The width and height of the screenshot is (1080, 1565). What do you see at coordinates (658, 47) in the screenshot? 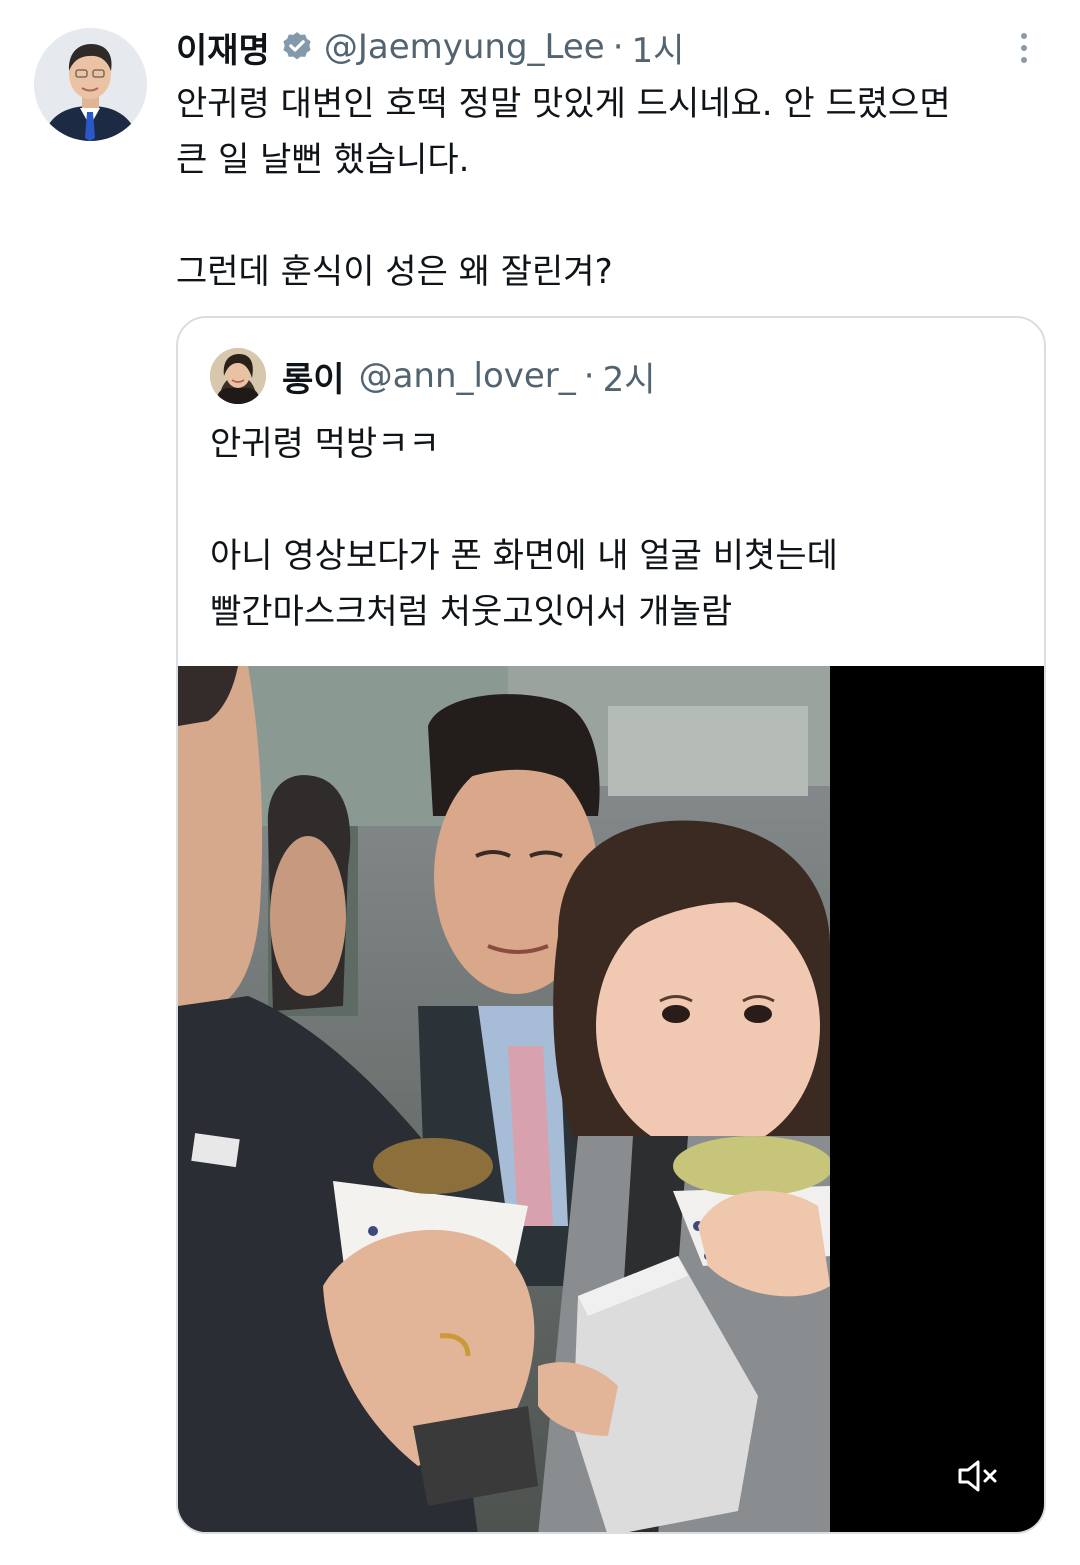
I see `tweet-timestamp: 1시` at bounding box center [658, 47].